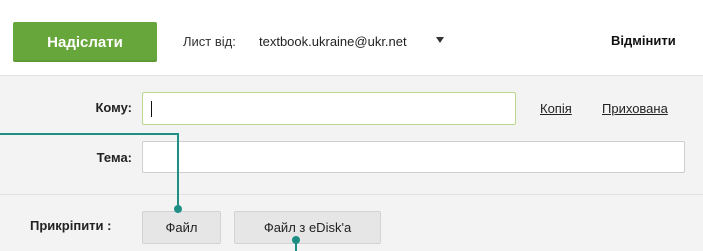 This screenshot has height=251, width=703. Describe the element at coordinates (209, 41) in the screenshot. I see `from-label: Лист від:` at that location.